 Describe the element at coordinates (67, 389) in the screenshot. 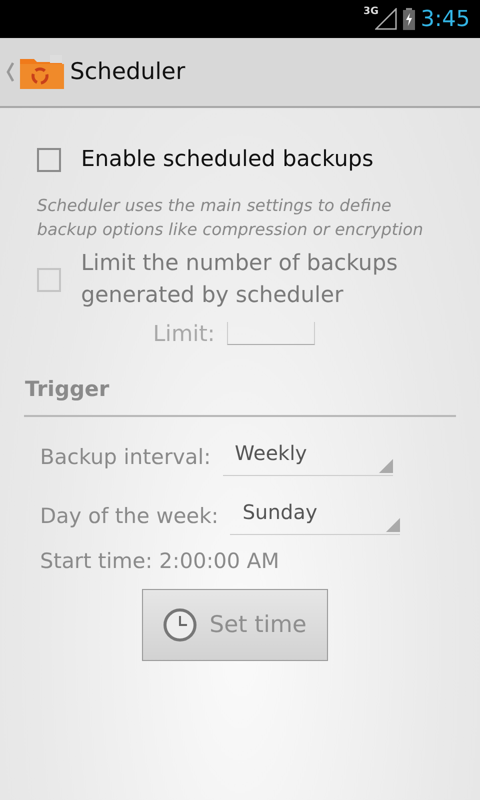

I see `section-heading: Trigger` at that location.